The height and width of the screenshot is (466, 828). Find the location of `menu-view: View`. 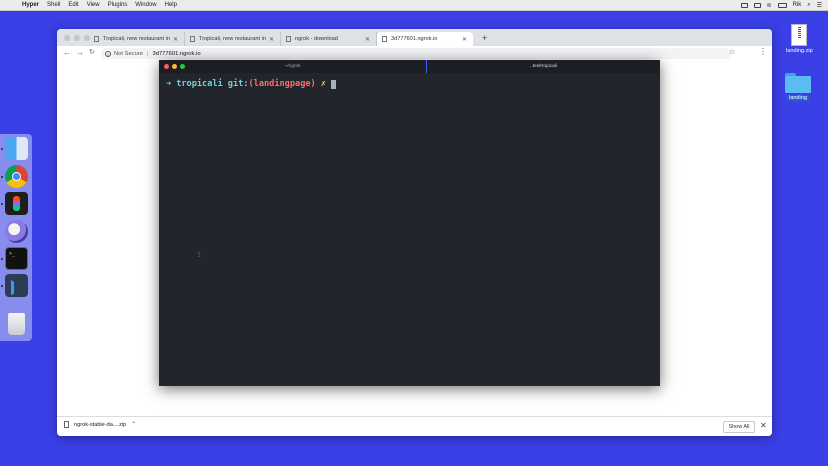

menu-view: View is located at coordinates (93, 5).